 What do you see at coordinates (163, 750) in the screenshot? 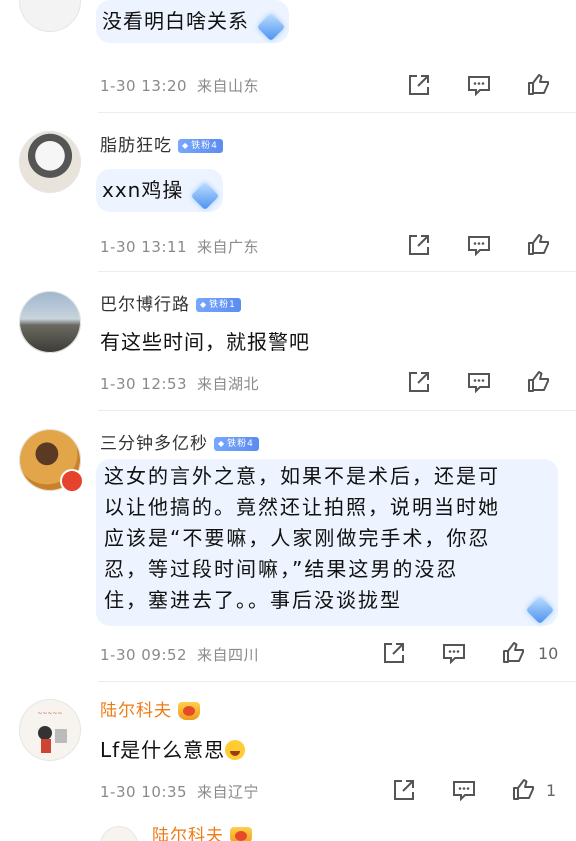
I see `comment-text-body: Lf是什么意思` at bounding box center [163, 750].